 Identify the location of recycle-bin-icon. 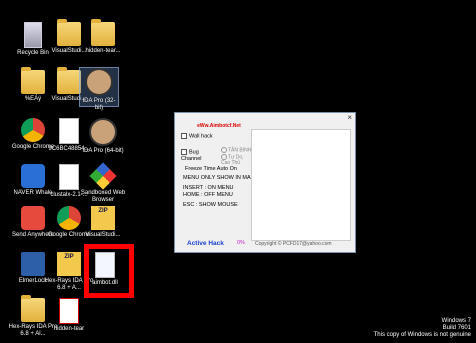
(33, 35).